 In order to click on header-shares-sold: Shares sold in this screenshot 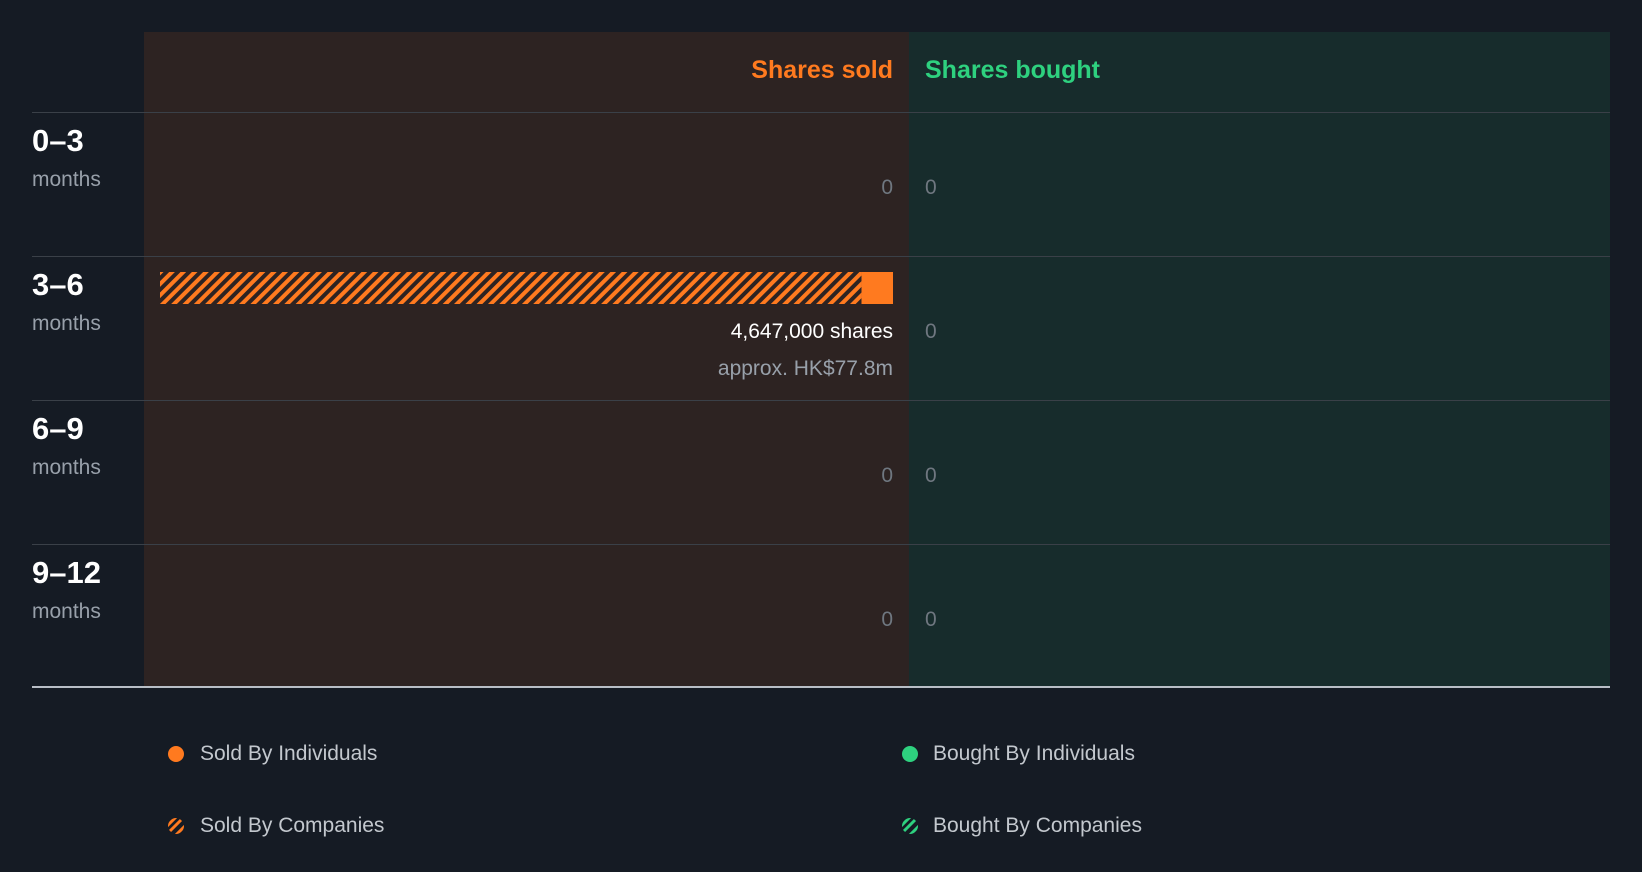, I will do `click(822, 70)`.